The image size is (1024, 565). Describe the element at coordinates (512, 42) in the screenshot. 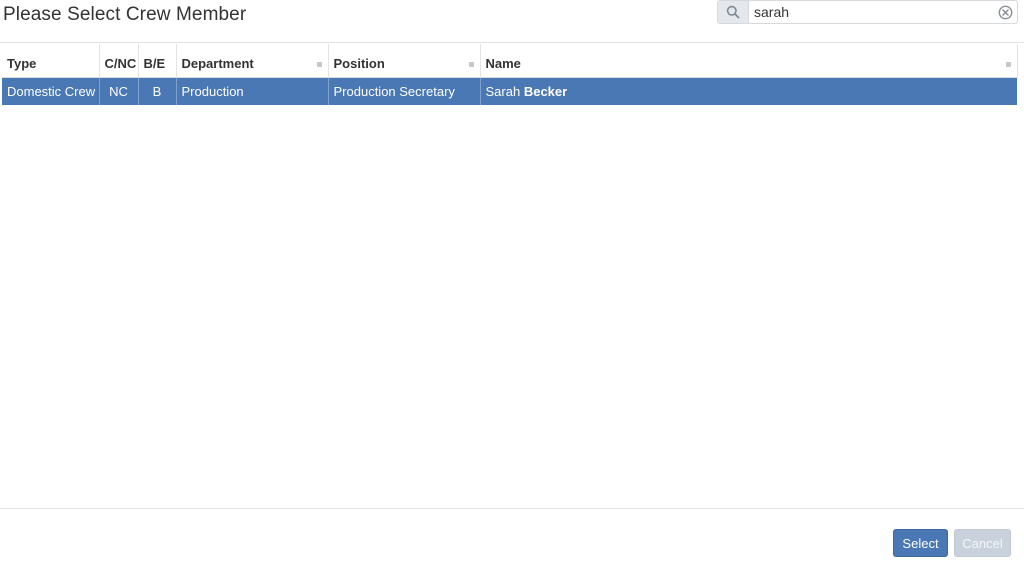

I see `header-divider` at that location.